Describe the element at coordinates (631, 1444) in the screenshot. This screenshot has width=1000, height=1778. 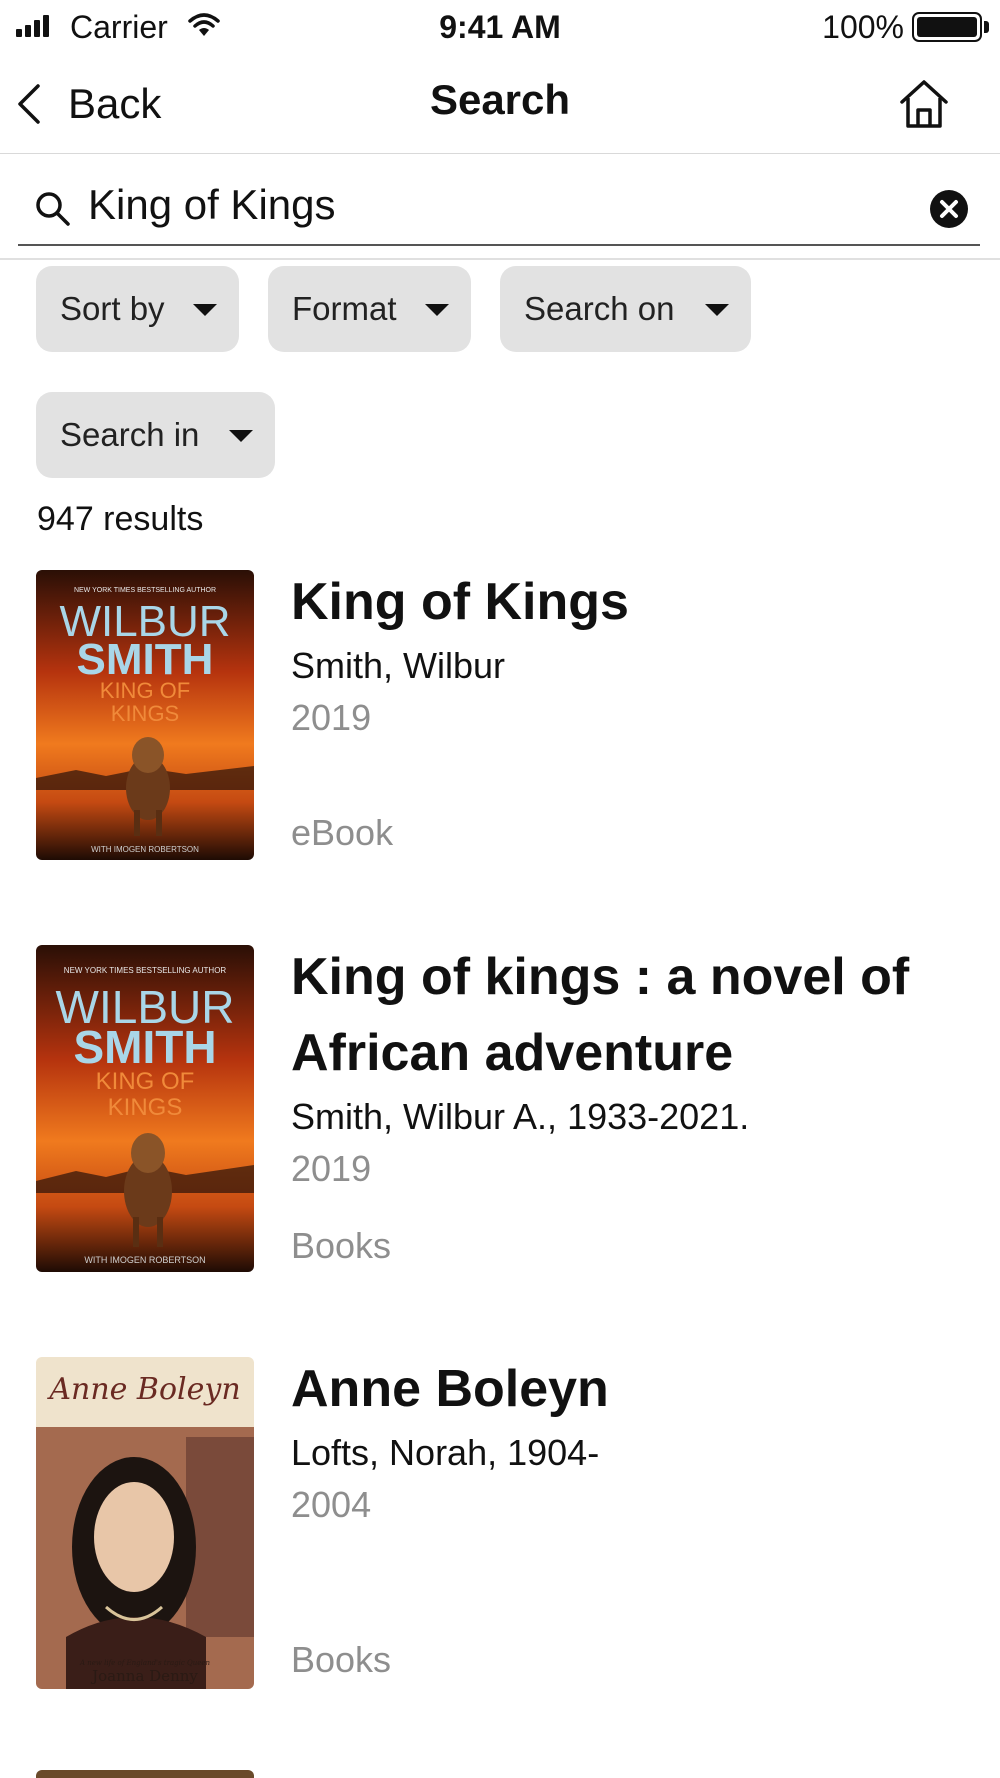
I see `result-info: Anne Boleyn Lofts, Norah, 1904- 2004` at that location.